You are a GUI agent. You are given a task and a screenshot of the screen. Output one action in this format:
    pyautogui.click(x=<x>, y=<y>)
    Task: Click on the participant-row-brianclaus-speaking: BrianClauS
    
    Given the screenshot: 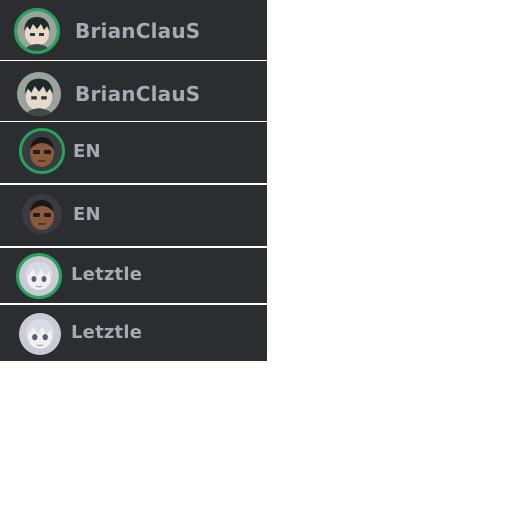 What is the action you would take?
    pyautogui.click(x=133, y=30)
    